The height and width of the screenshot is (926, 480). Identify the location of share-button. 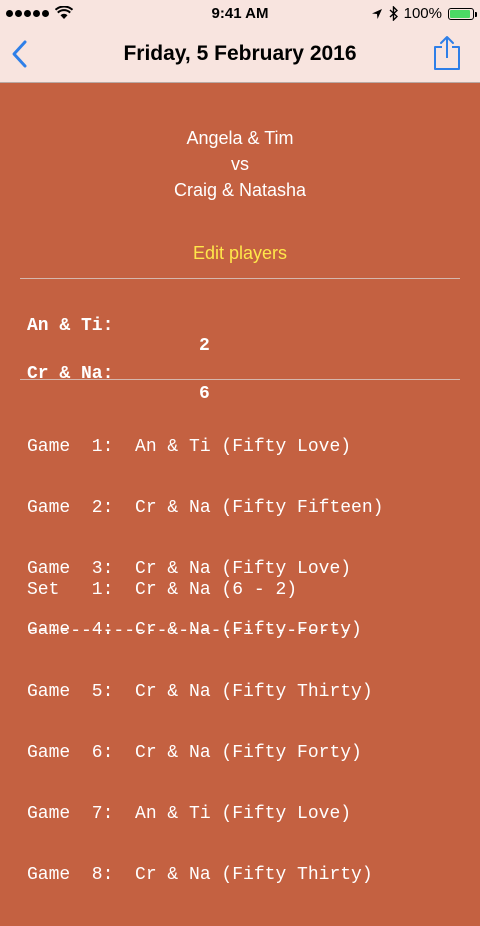
(447, 53).